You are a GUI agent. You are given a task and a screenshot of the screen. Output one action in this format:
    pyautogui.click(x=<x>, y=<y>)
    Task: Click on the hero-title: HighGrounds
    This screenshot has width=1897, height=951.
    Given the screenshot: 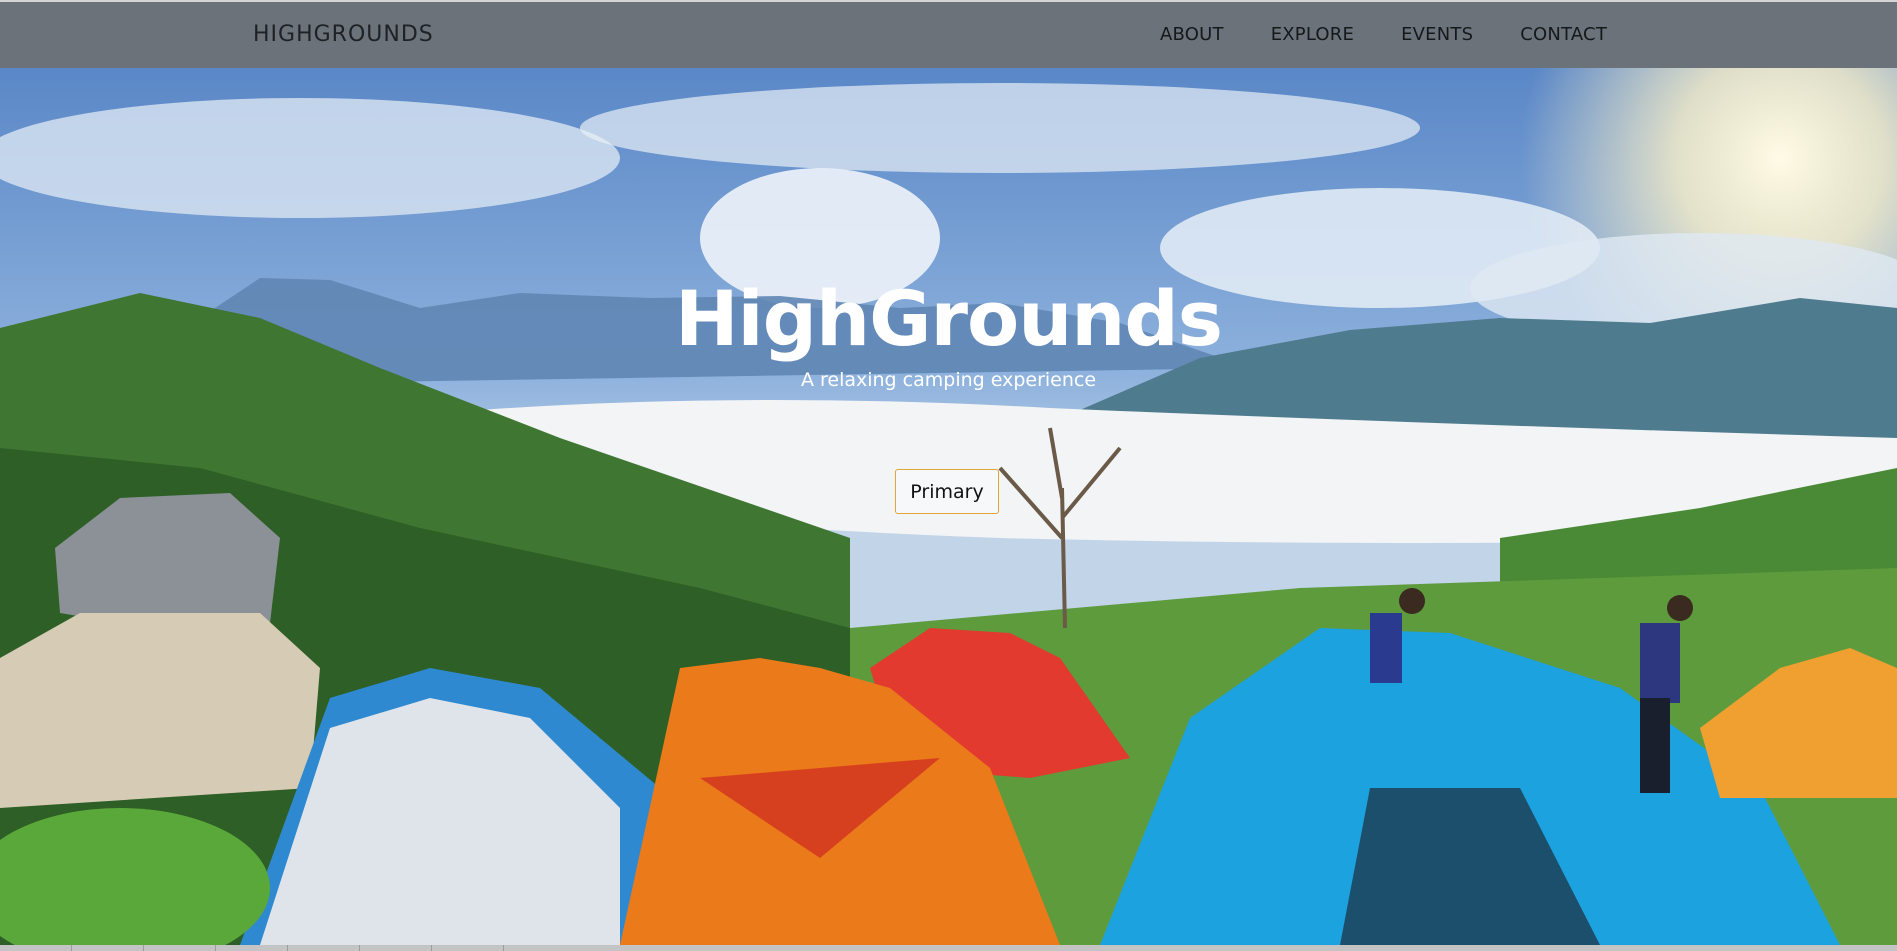 What is the action you would take?
    pyautogui.click(x=948, y=318)
    